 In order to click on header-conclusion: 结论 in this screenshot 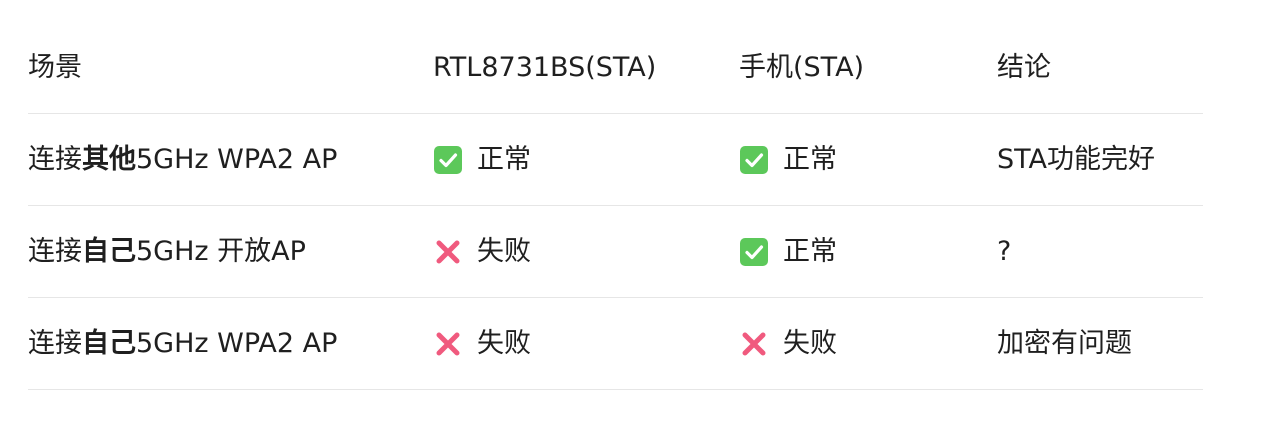, I will do `click(1024, 67)`.